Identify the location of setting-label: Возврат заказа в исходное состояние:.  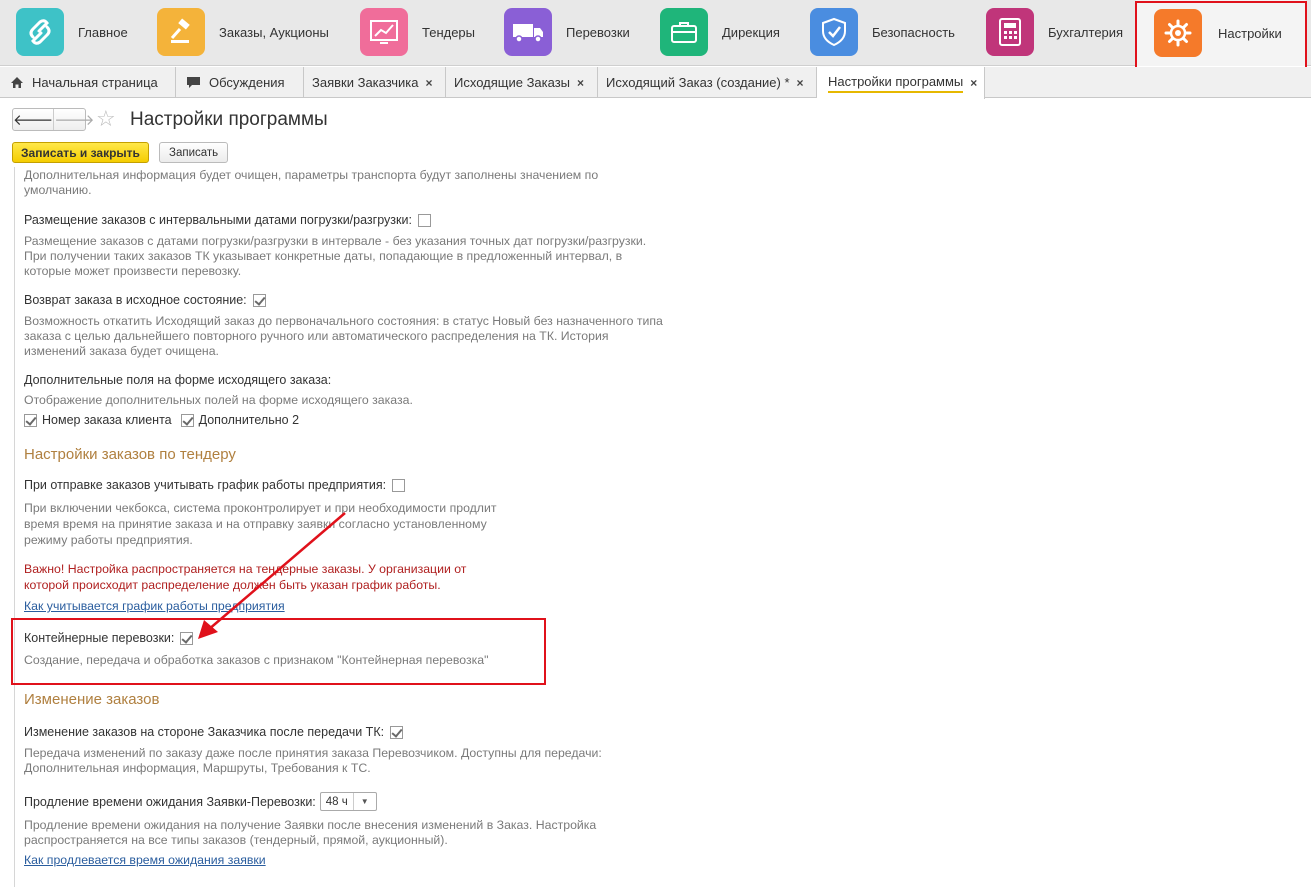
(135, 300).